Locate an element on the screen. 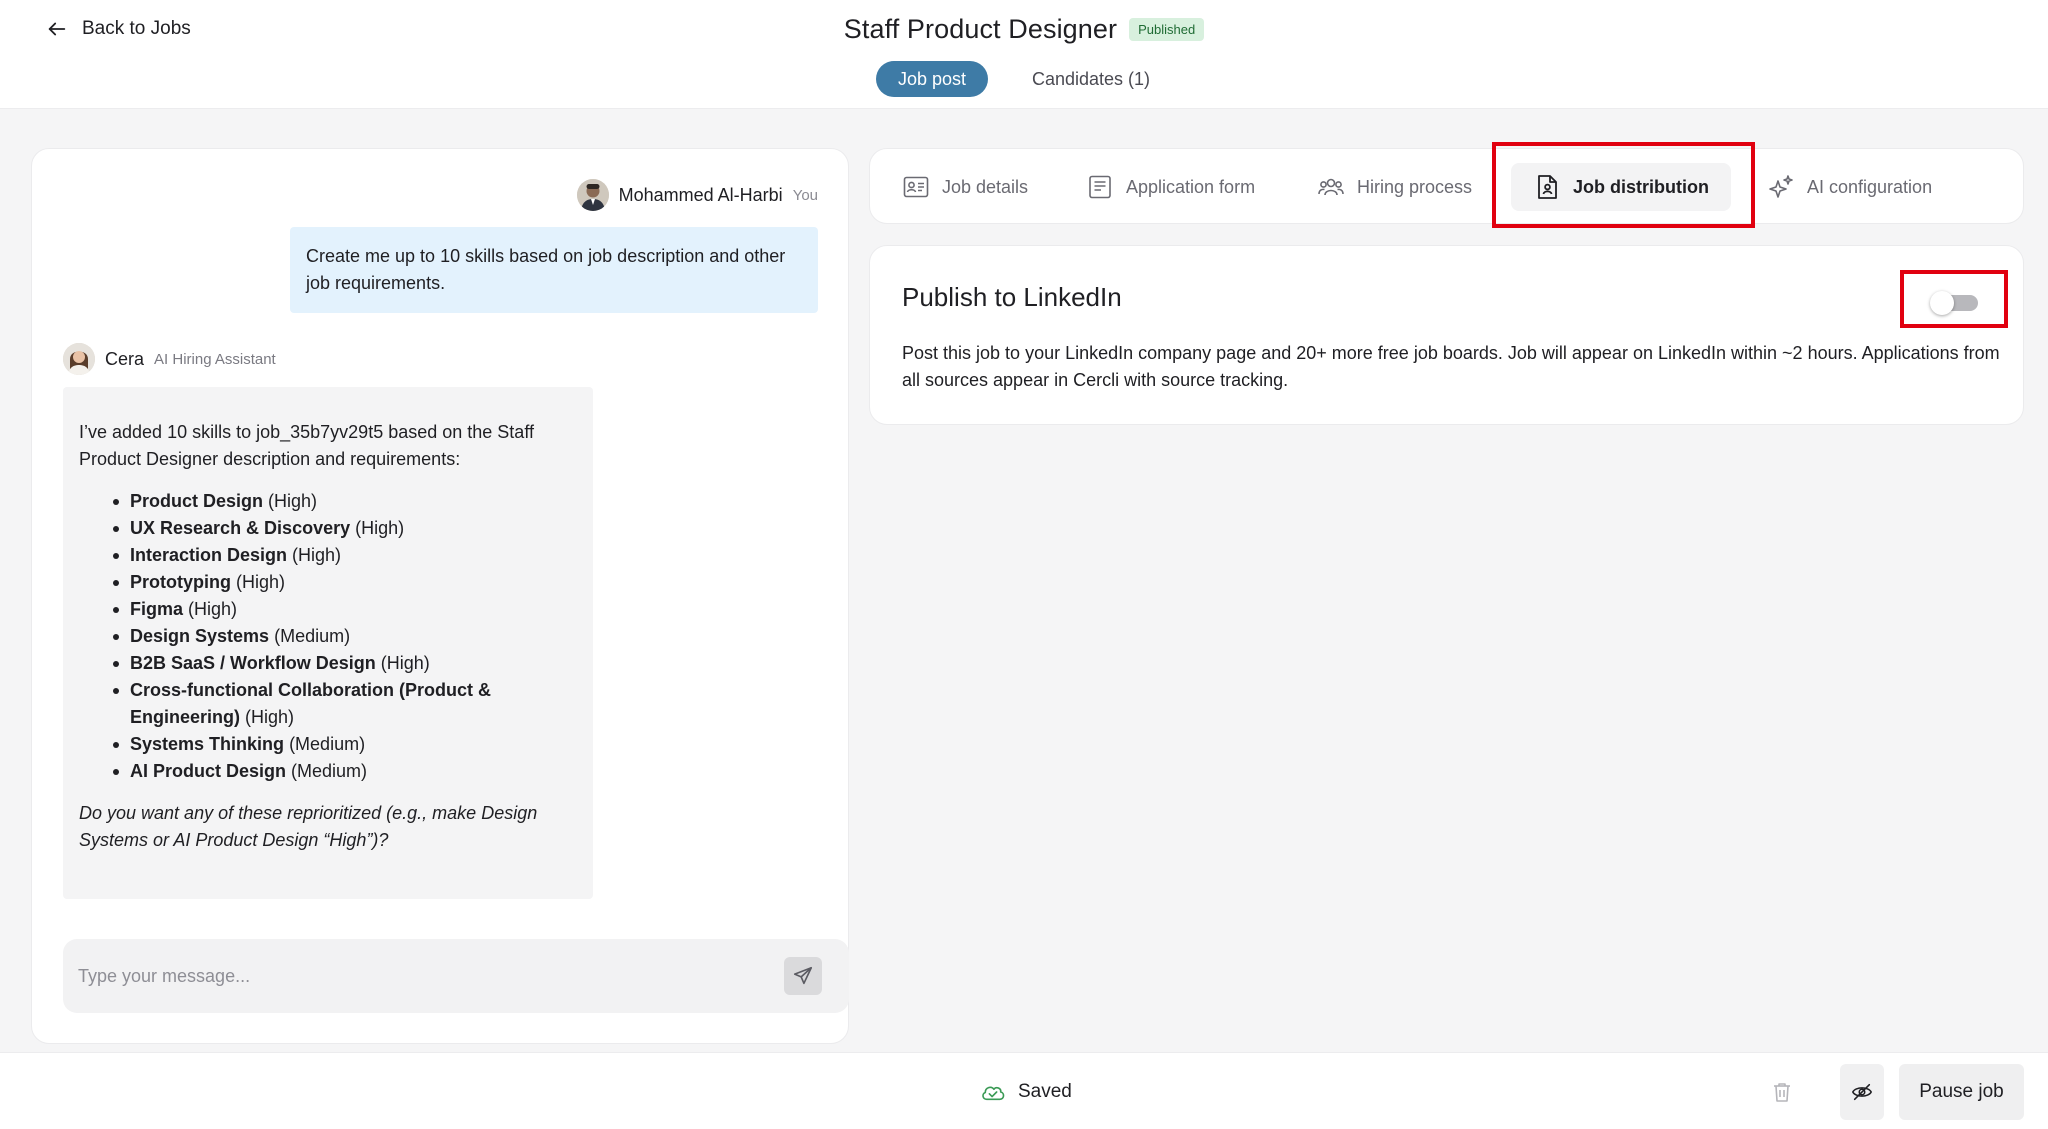 This screenshot has height=1129, width=2048. people-icon is located at coordinates (1331, 187).